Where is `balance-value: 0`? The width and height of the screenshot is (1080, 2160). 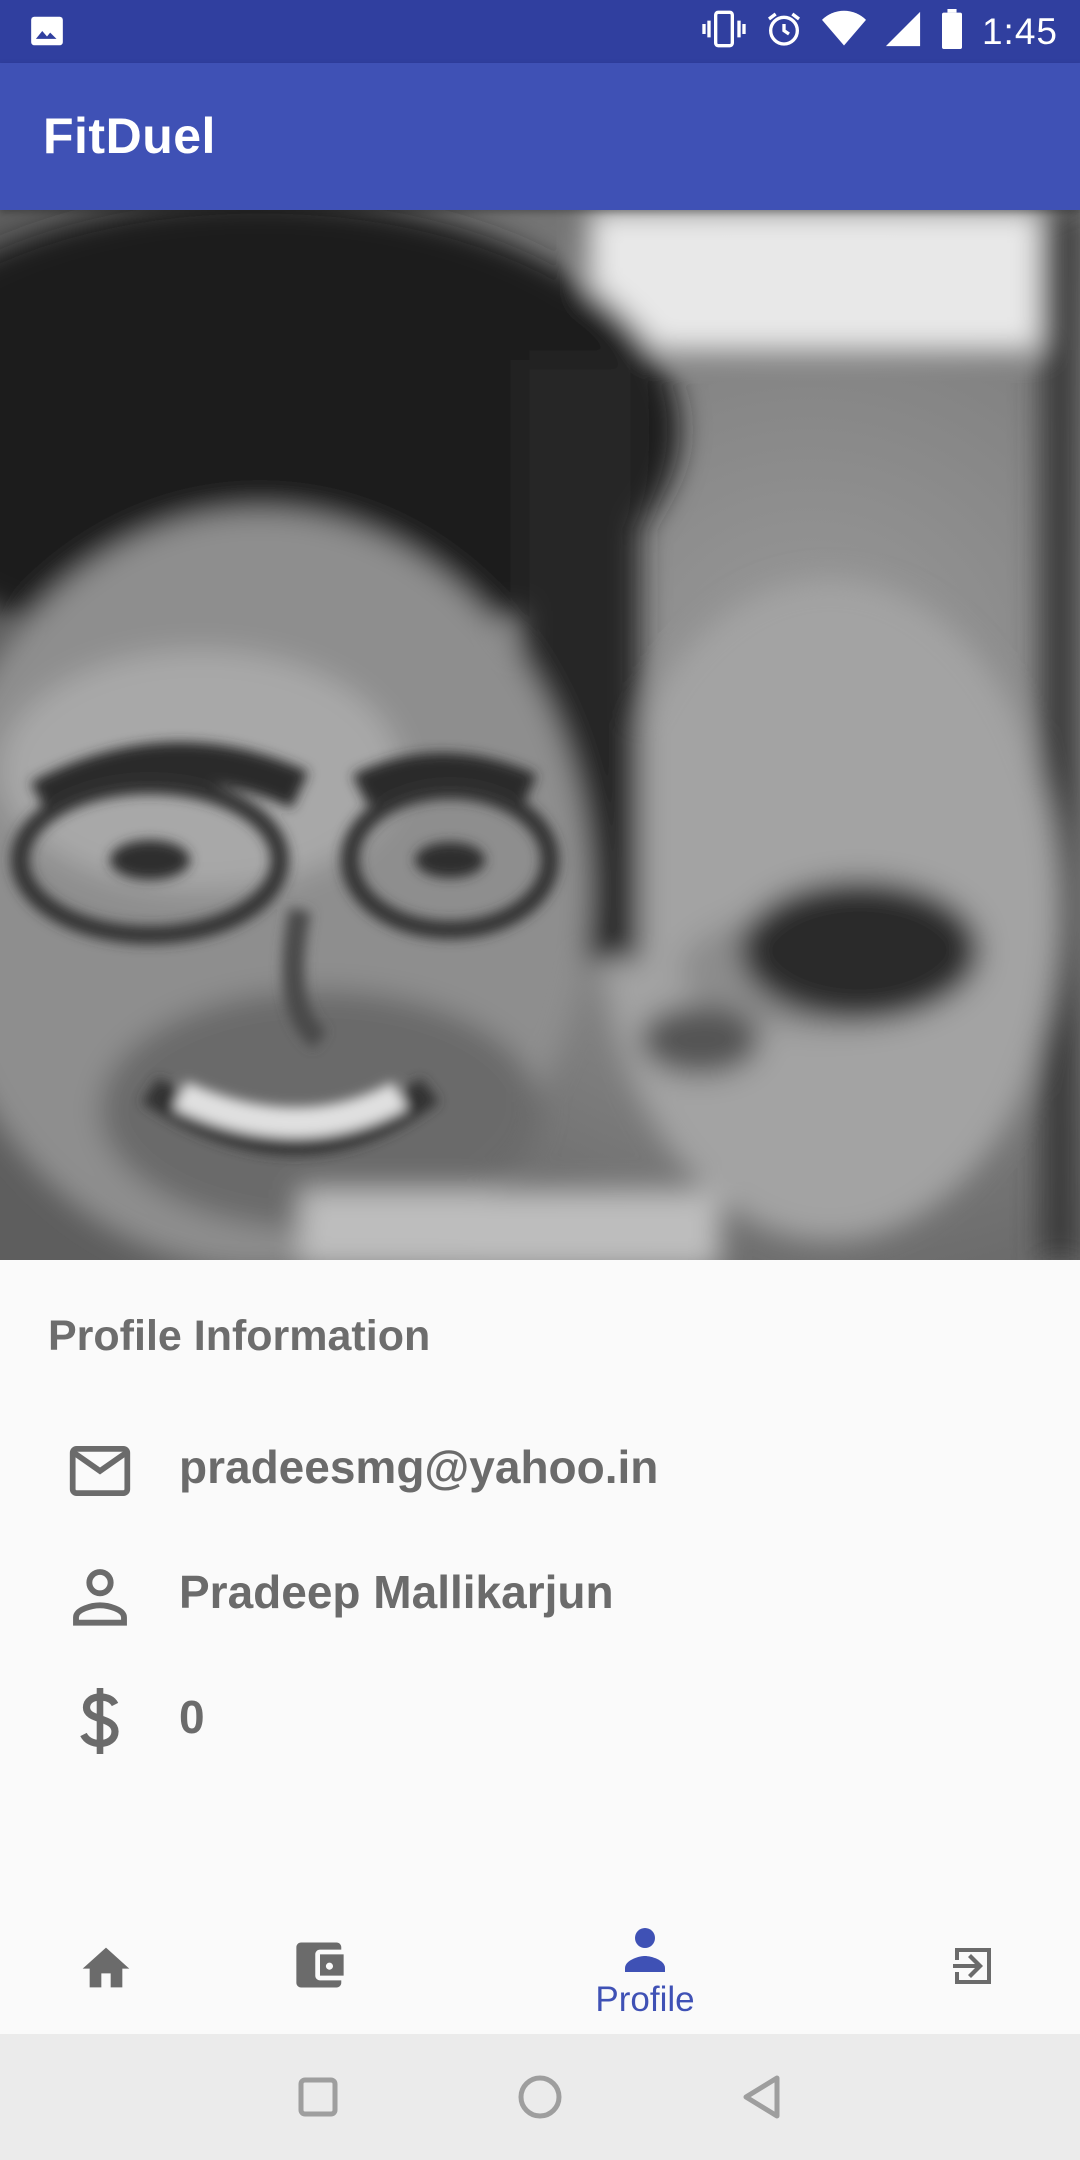
balance-value: 0 is located at coordinates (192, 1717).